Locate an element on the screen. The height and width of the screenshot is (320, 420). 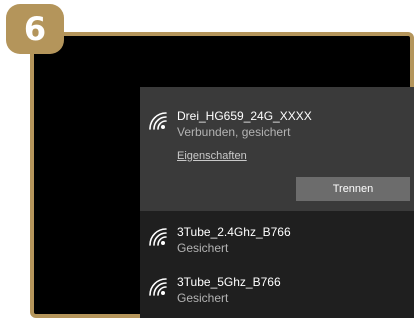
network-row-0: Drei_HG659_24G_XXXX Verbunden, gesichert is located at coordinates (277, 123).